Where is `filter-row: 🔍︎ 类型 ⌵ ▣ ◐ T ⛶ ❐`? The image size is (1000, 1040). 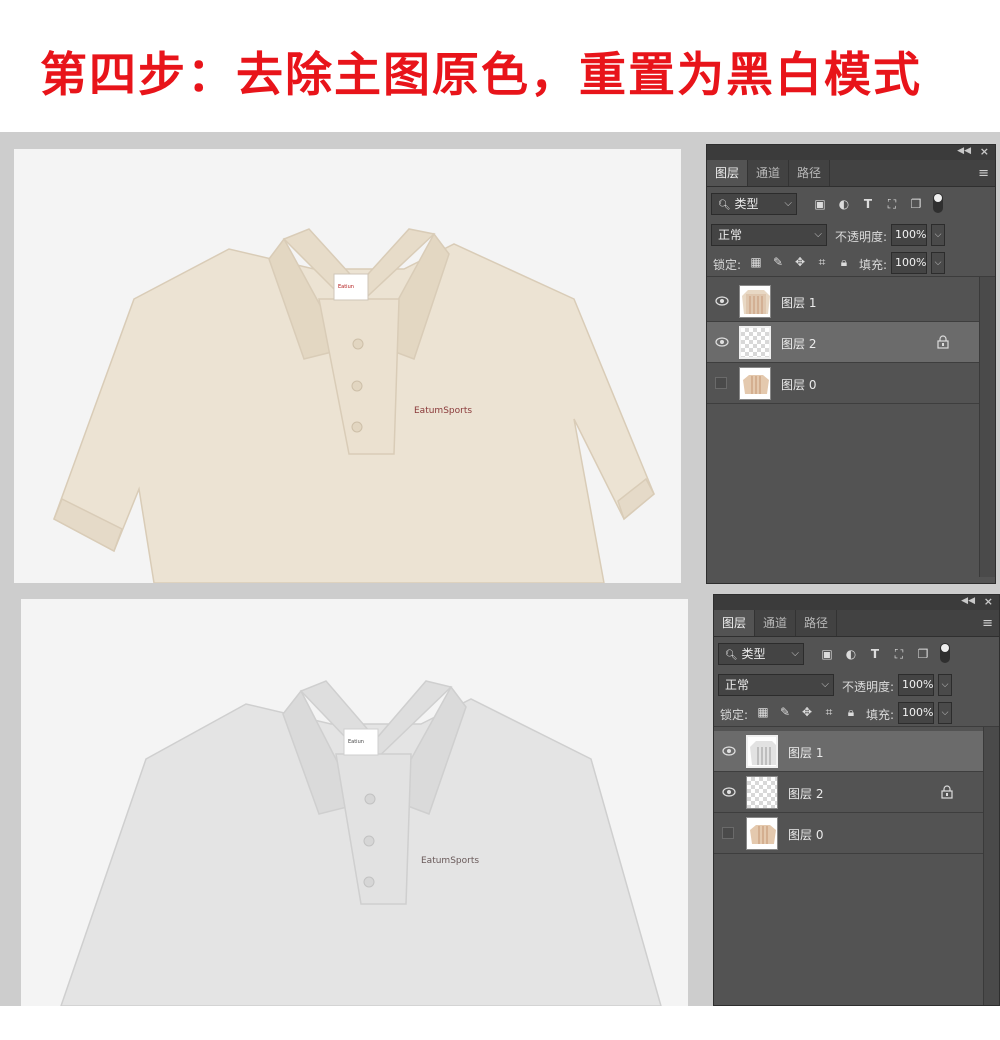
filter-row: 🔍︎ 类型 ⌵ ▣ ◐ T ⛶ ❐ is located at coordinates (851, 203).